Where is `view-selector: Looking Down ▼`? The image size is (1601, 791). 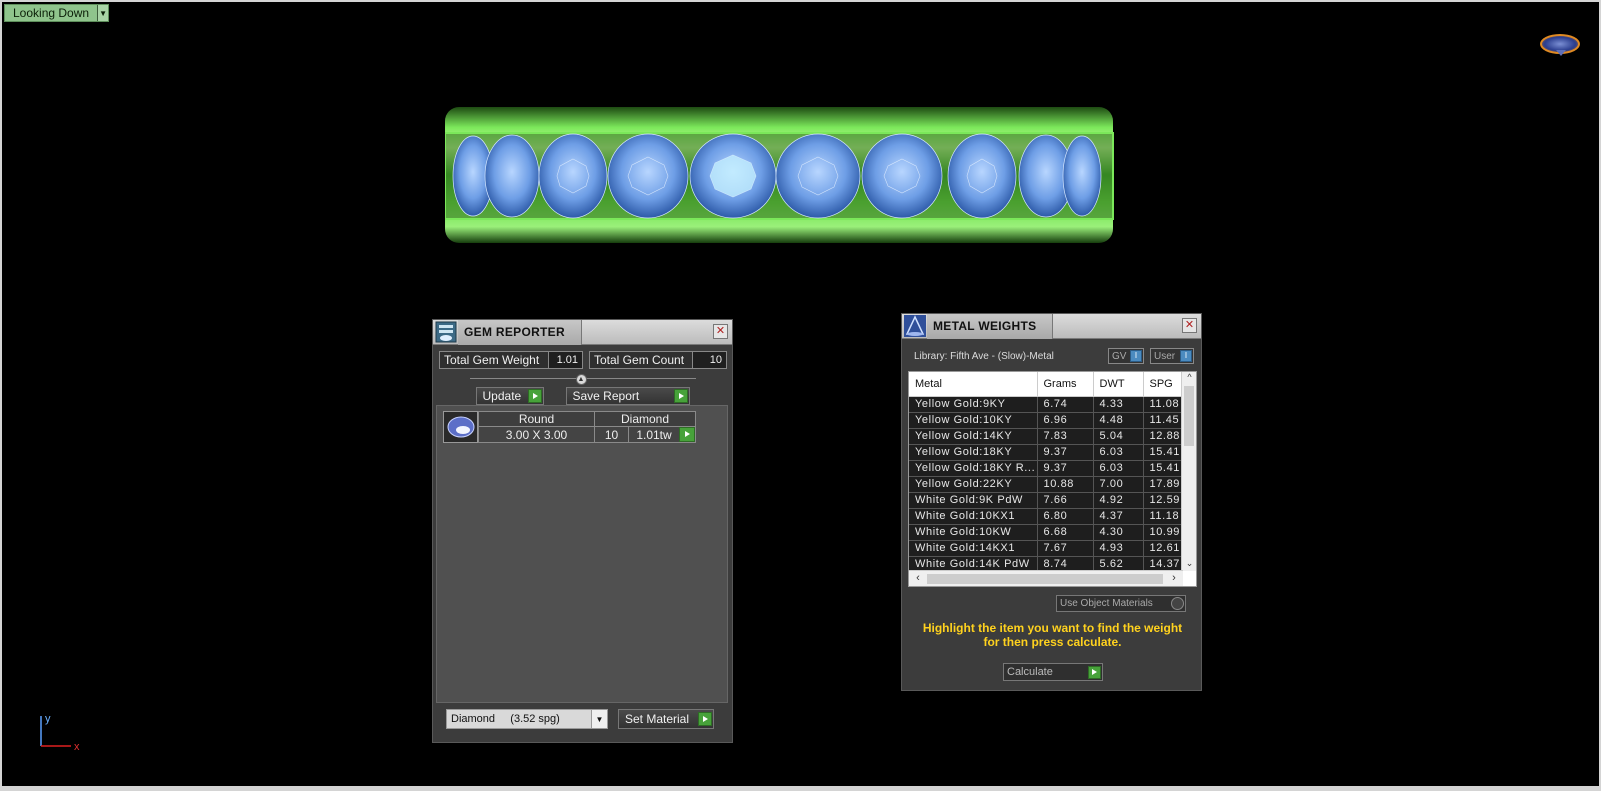 view-selector: Looking Down ▼ is located at coordinates (57, 13).